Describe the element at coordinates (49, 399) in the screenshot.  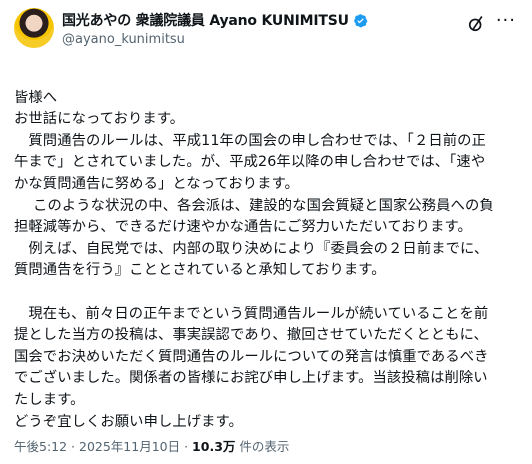
I see `post-line: たします。` at that location.